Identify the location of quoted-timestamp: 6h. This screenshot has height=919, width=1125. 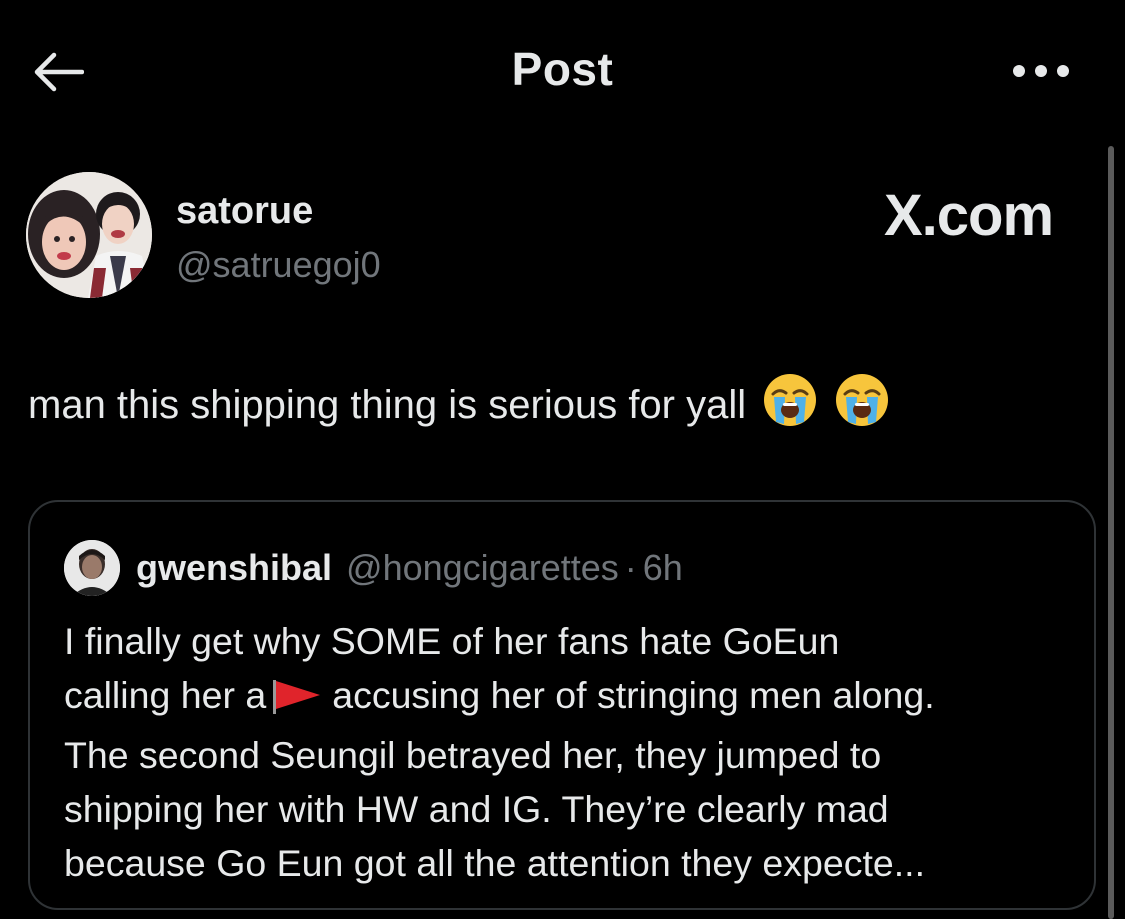
(663, 568).